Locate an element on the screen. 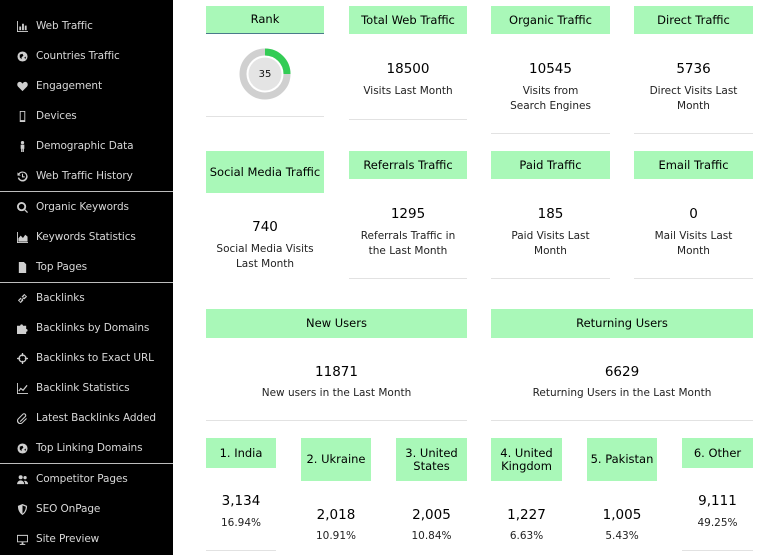  country-4-percent: 6.63% is located at coordinates (526, 536).